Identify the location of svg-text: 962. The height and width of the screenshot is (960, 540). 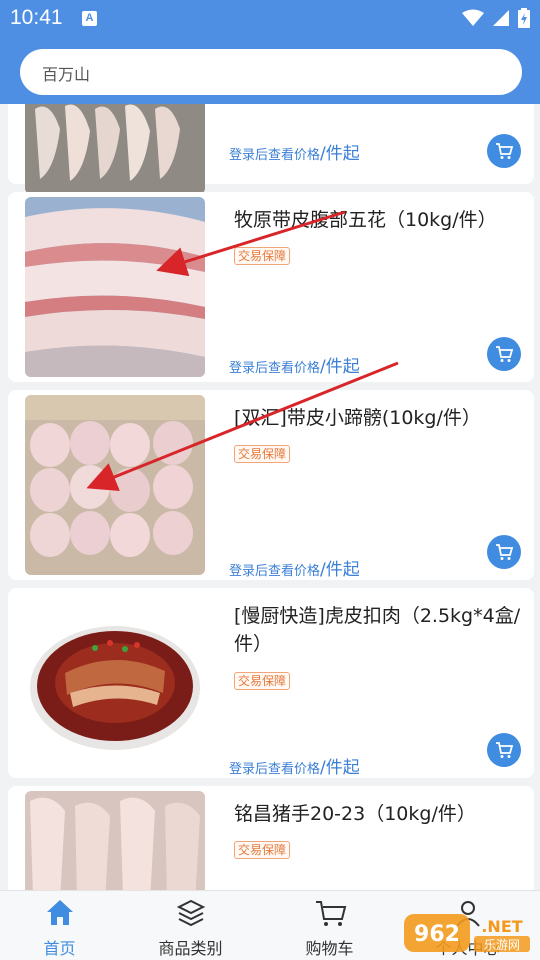
(437, 934).